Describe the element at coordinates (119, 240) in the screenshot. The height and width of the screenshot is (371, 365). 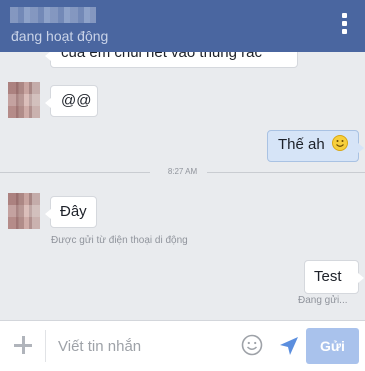
I see `sent-from-mobile-label: Được gửi từ điện thoại di động` at that location.